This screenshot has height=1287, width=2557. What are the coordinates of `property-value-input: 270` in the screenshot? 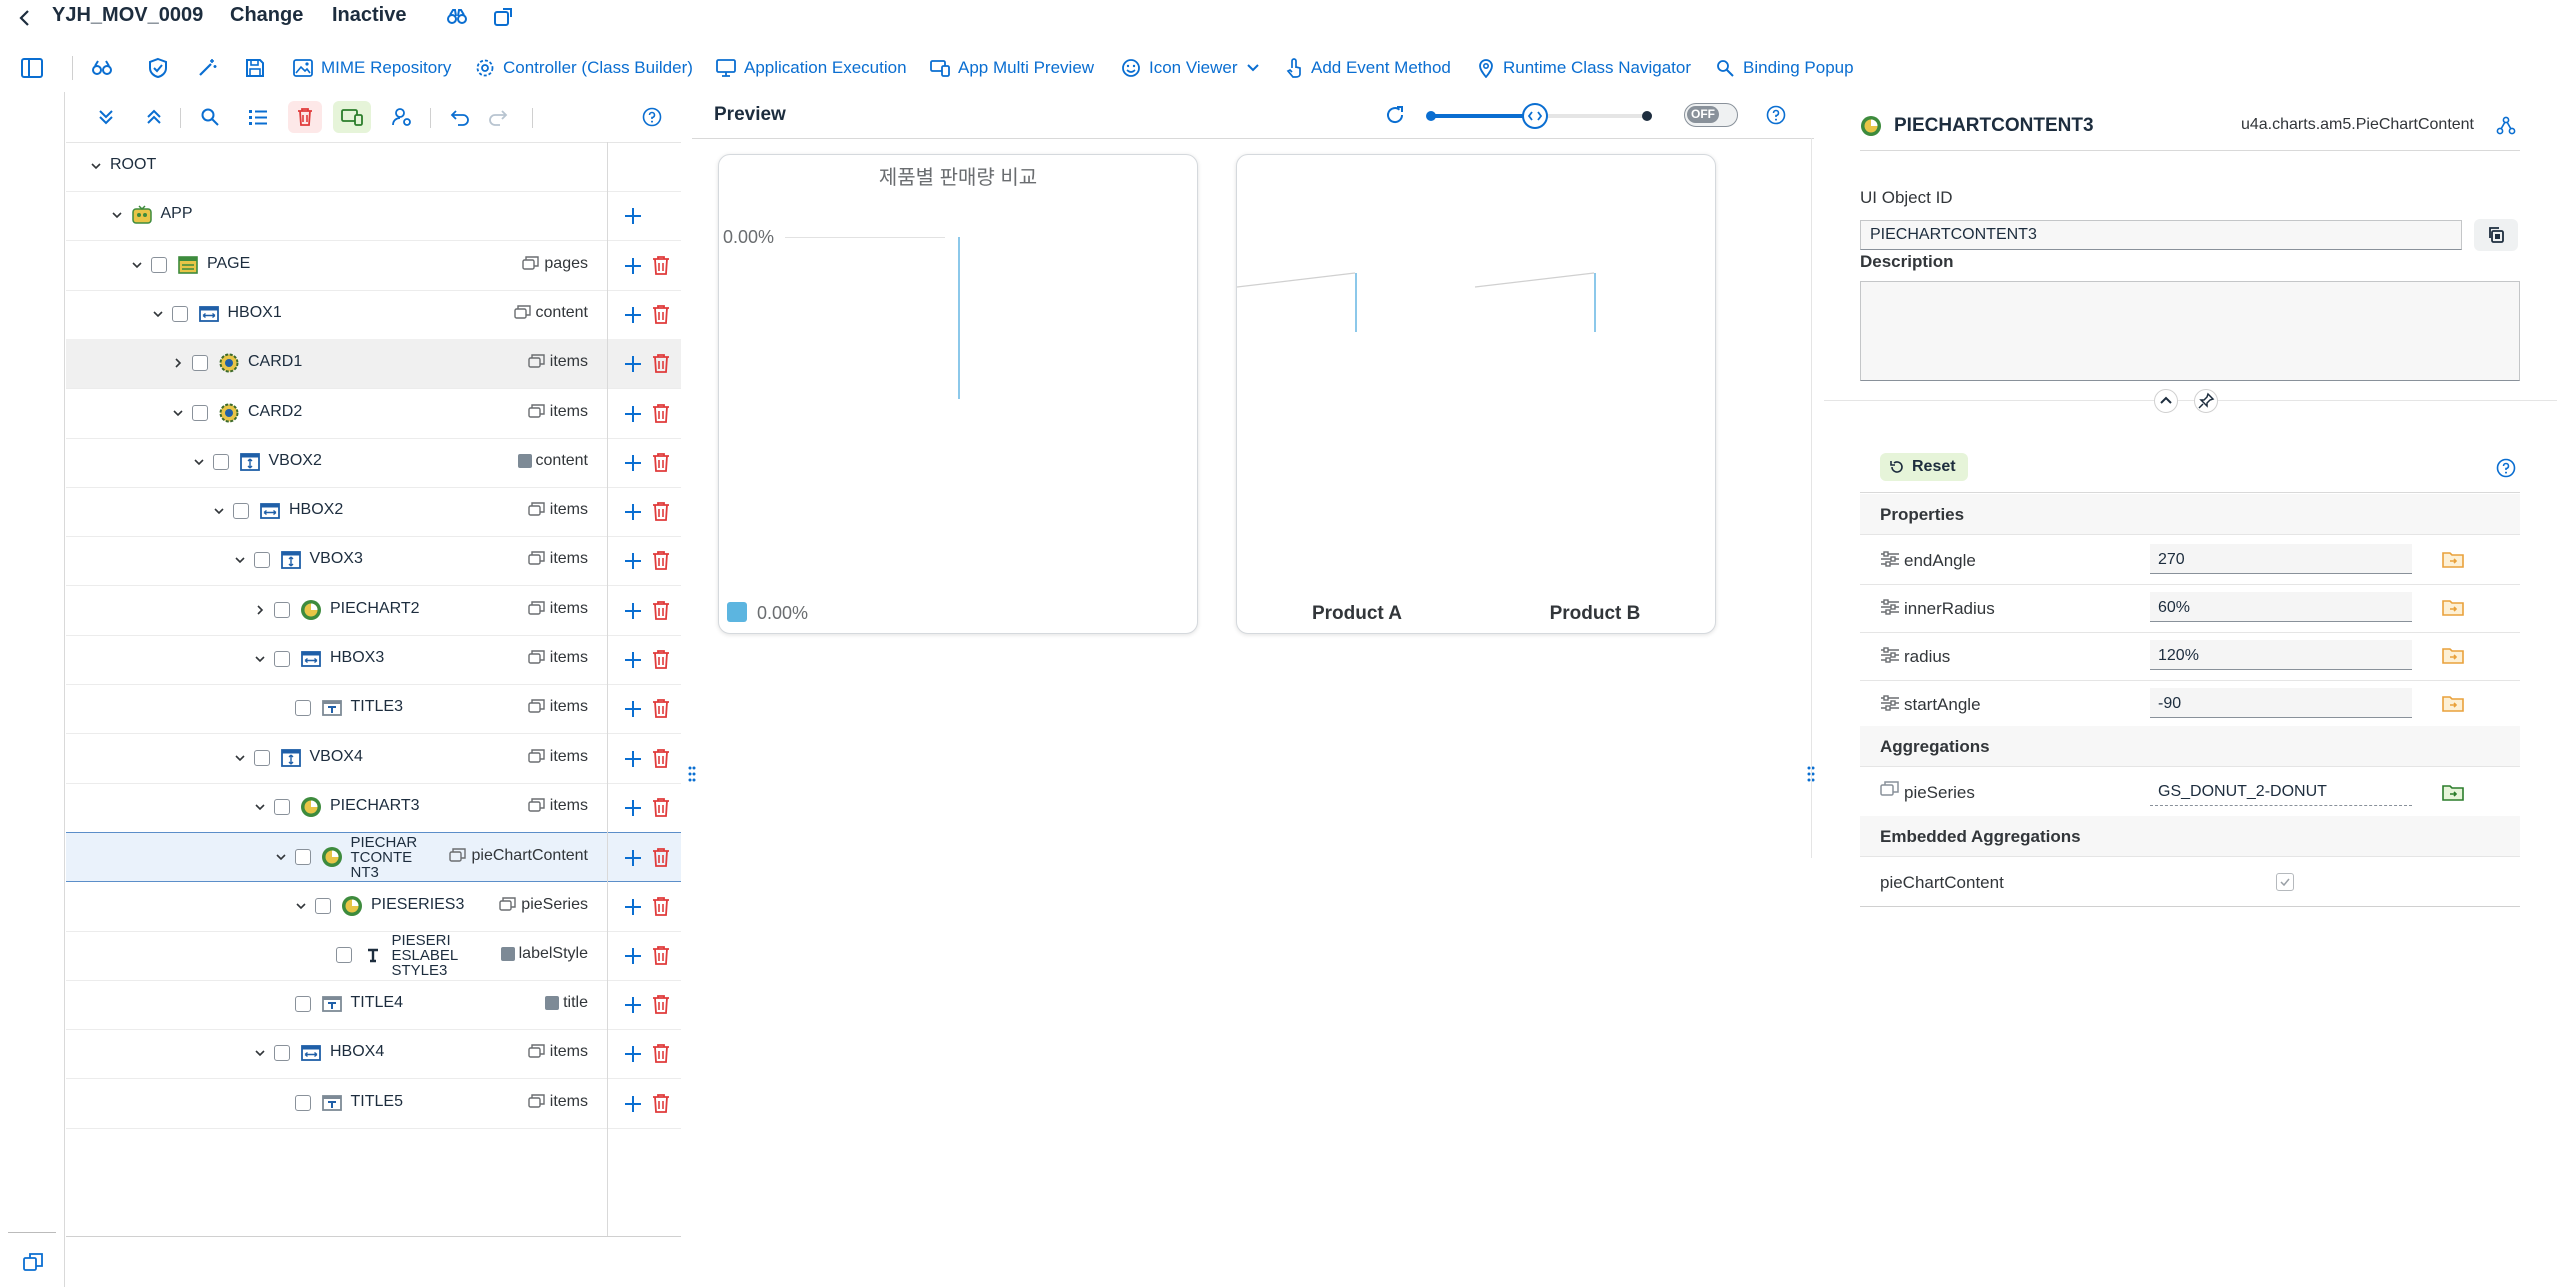 It's located at (2281, 559).